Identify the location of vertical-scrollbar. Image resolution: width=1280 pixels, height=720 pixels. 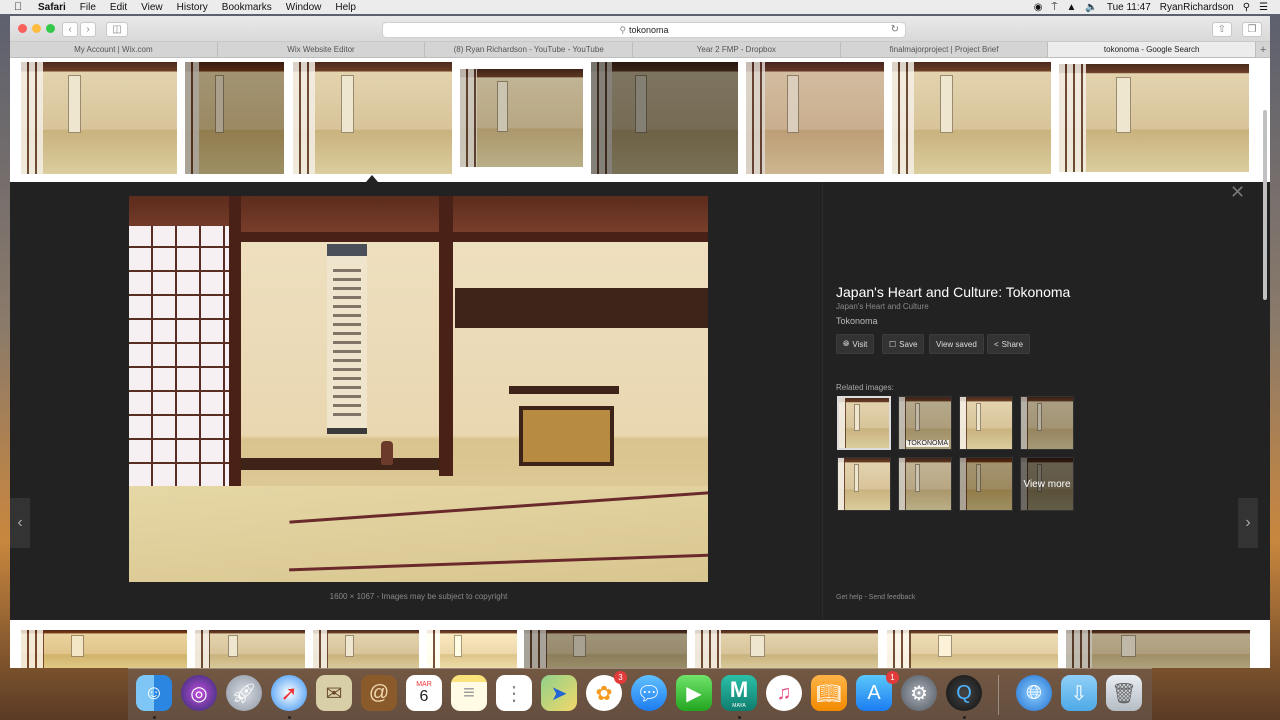
(1265, 204).